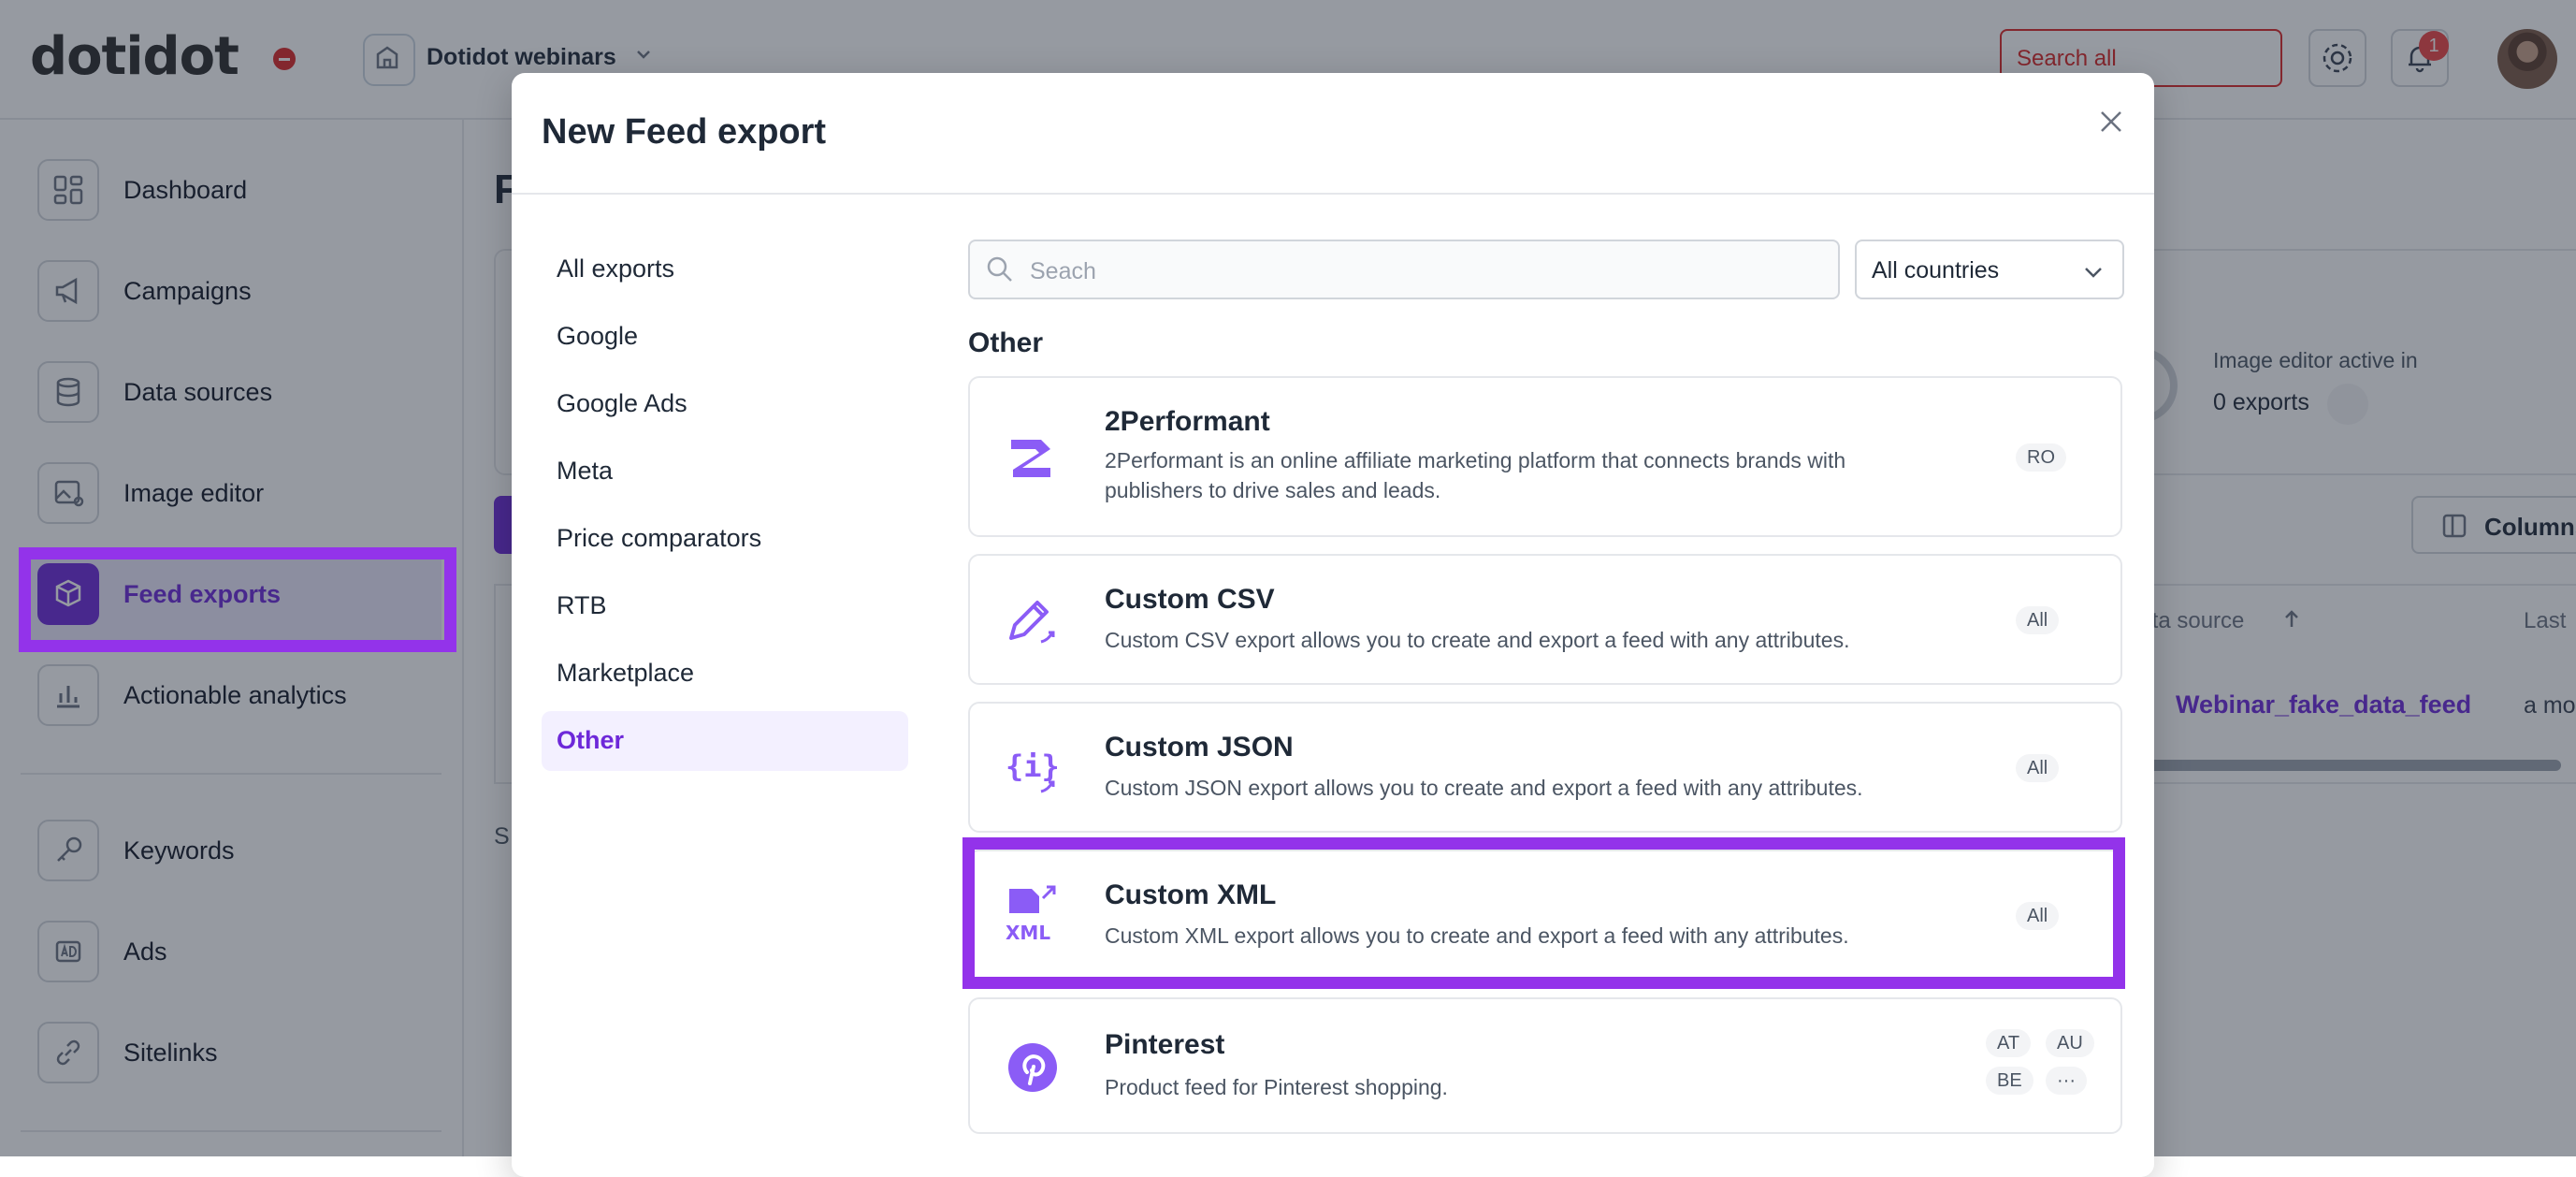 The width and height of the screenshot is (2576, 1177). What do you see at coordinates (1032, 1068) in the screenshot?
I see `pinterest-logo-icon` at bounding box center [1032, 1068].